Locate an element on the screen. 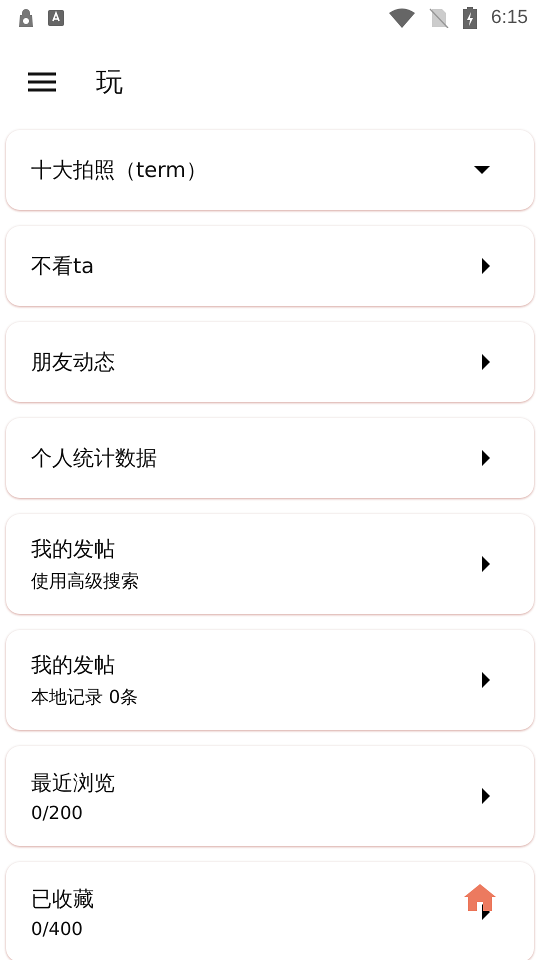  item-title: 个人统计数据 is located at coordinates (94, 458).